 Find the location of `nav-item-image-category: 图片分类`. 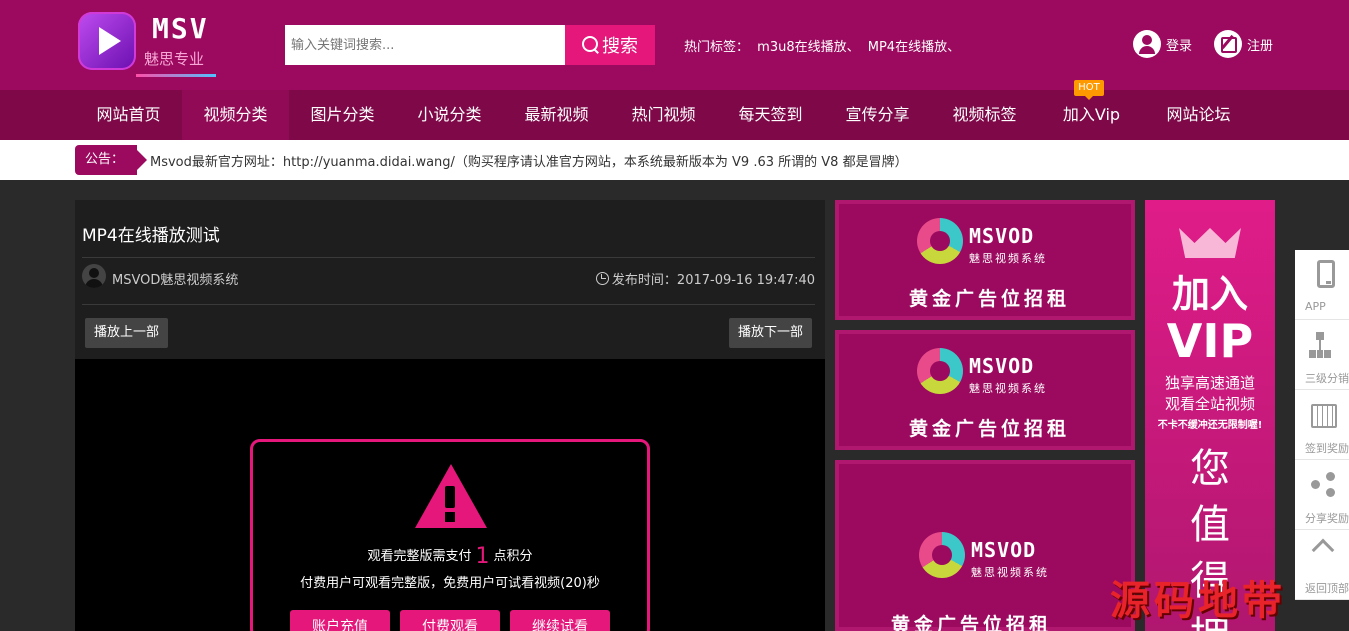

nav-item-image-category: 图片分类 is located at coordinates (342, 115).